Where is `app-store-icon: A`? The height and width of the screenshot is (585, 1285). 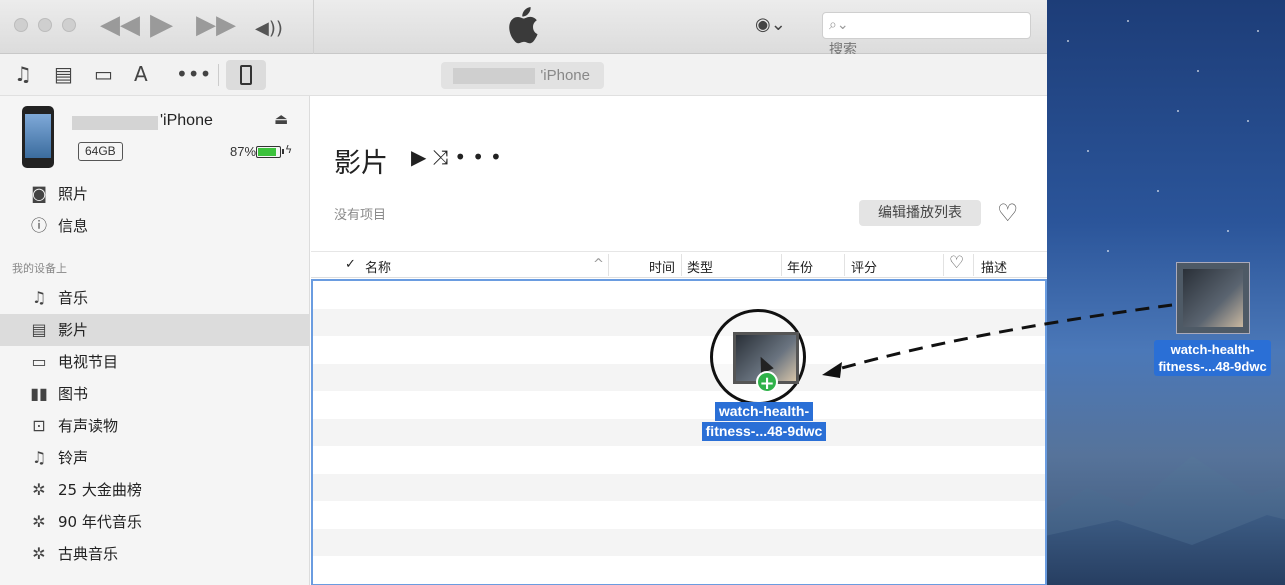 app-store-icon: A is located at coordinates (141, 74).